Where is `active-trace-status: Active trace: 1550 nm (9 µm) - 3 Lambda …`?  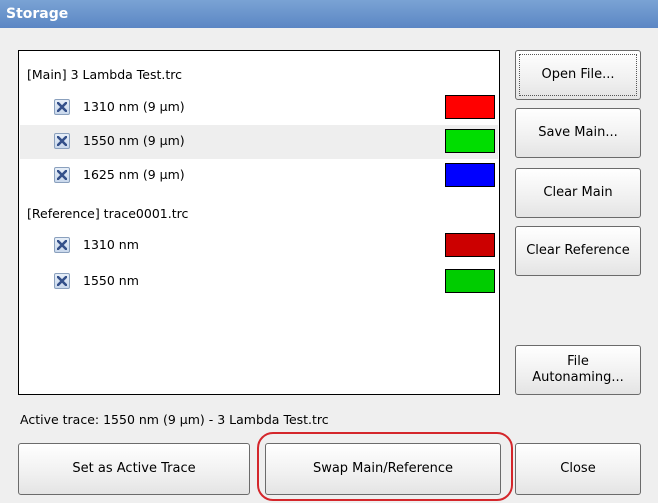 active-trace-status: Active trace: 1550 nm (9 µm) - 3 Lambda … is located at coordinates (174, 419).